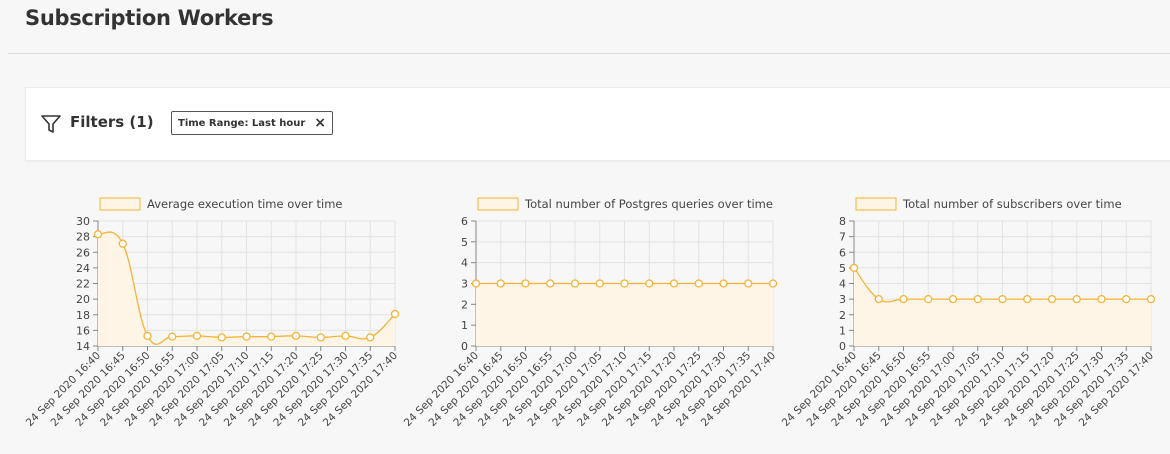 This screenshot has width=1170, height=454. I want to click on y-tick-label: 24, so click(83, 268).